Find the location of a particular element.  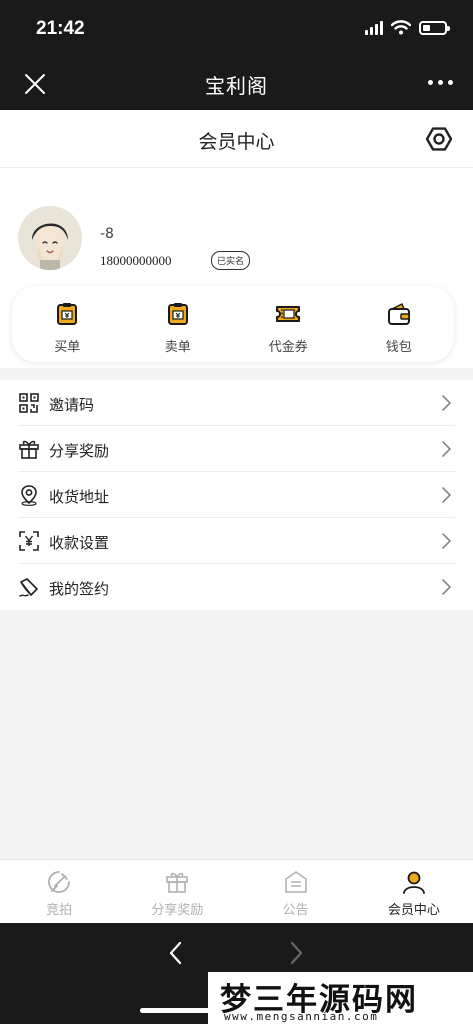

menu-item-label: 收货地址 is located at coordinates (79, 497).